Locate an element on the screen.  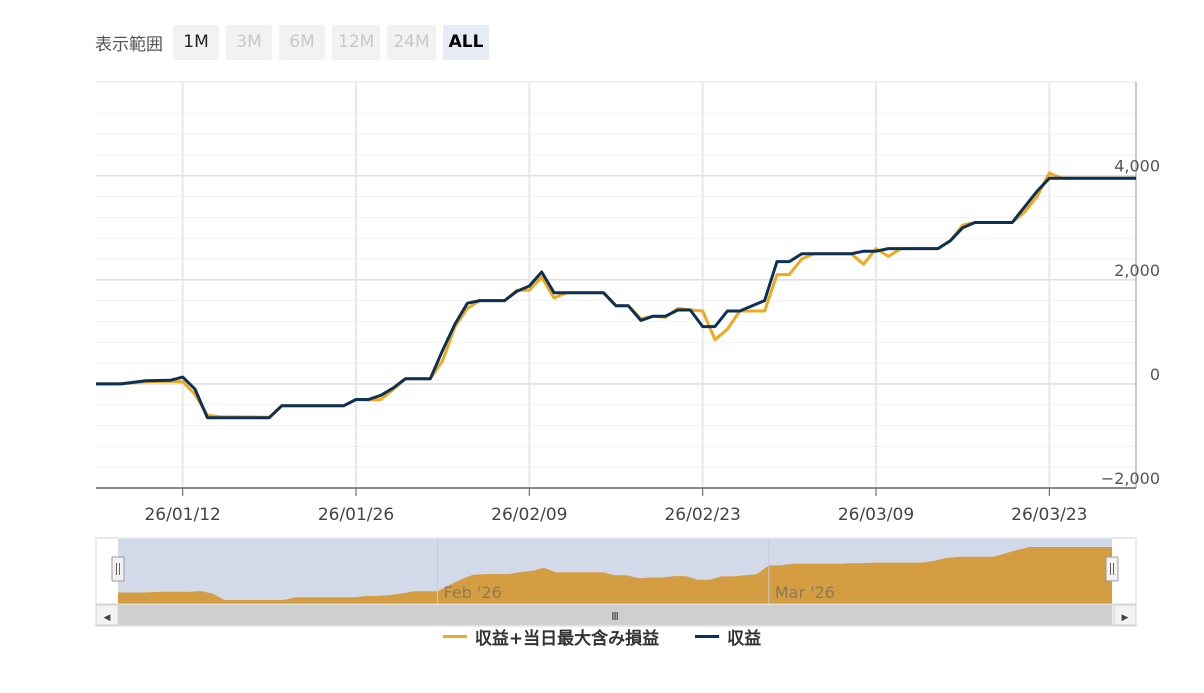
chart-legend: 収益+当日最大含み損益 収益 is located at coordinates (602, 636).